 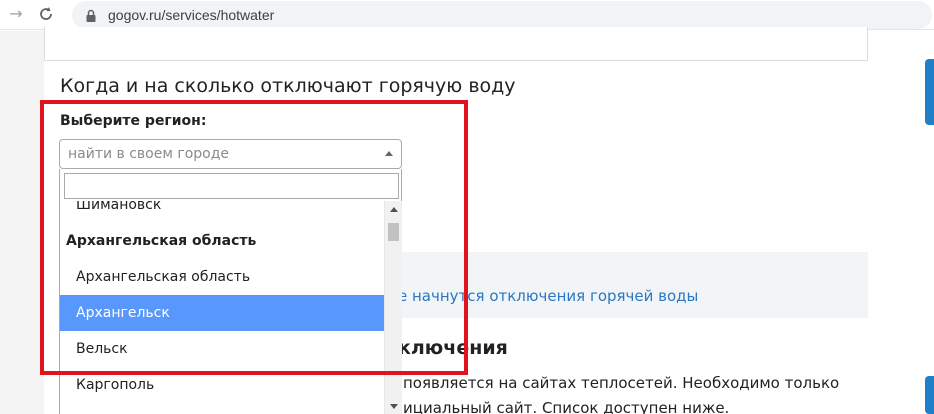 What do you see at coordinates (149, 154) in the screenshot?
I see `select-placeholder: найти в своем городе` at bounding box center [149, 154].